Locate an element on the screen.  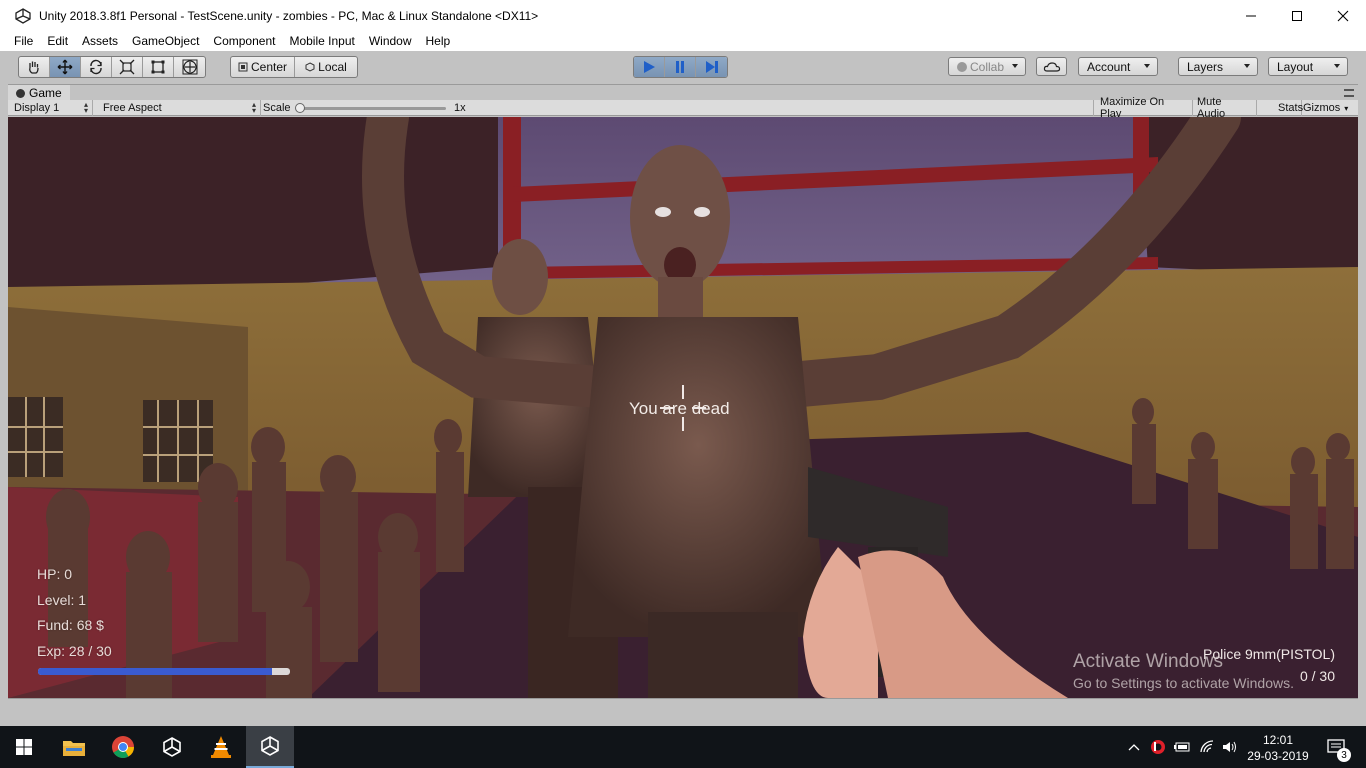
mute-audio-toggle: Mute Audio is located at coordinates (1224, 108).